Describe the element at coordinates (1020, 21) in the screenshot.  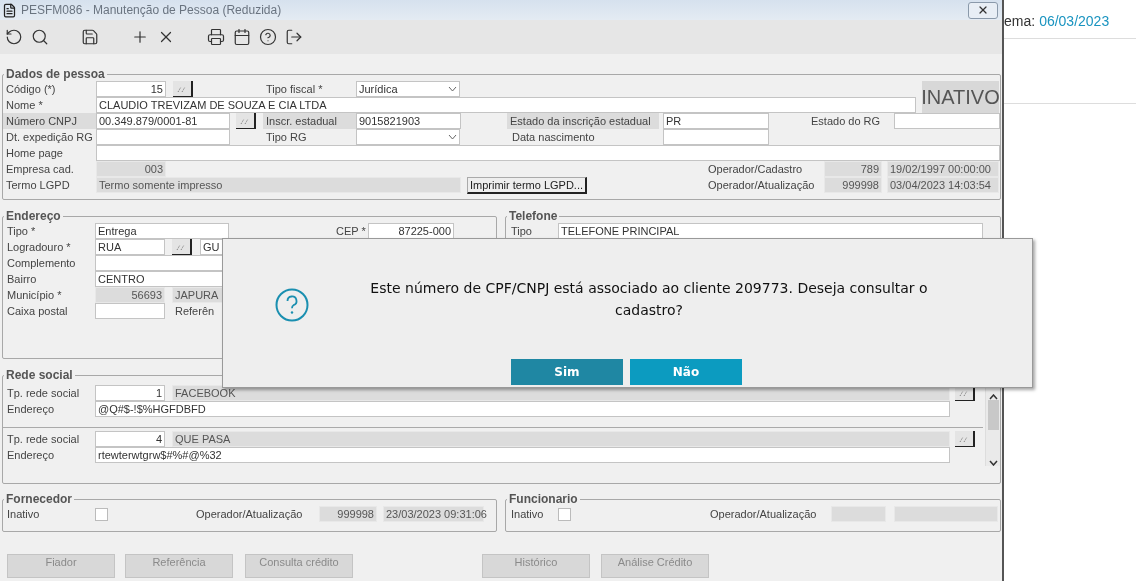
I see `date-label: ema:` at that location.